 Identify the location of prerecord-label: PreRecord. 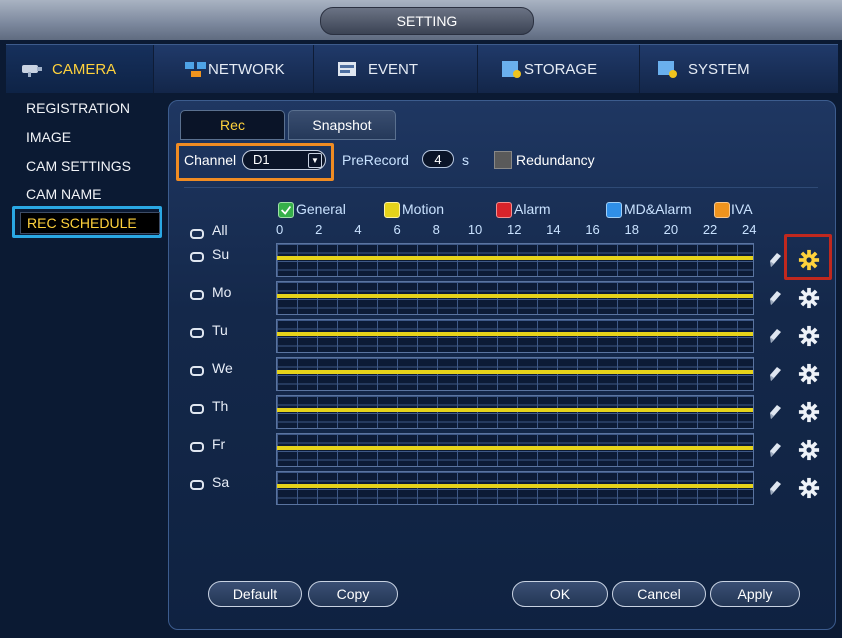
(375, 160).